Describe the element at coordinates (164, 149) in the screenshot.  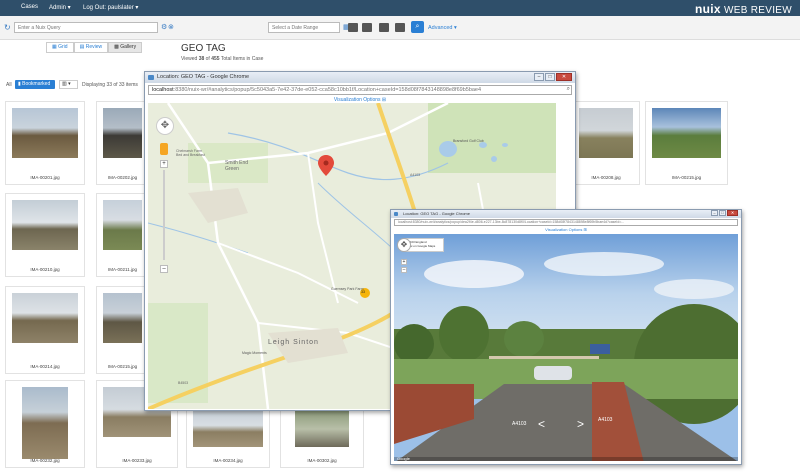
I see `pegman-icon` at that location.